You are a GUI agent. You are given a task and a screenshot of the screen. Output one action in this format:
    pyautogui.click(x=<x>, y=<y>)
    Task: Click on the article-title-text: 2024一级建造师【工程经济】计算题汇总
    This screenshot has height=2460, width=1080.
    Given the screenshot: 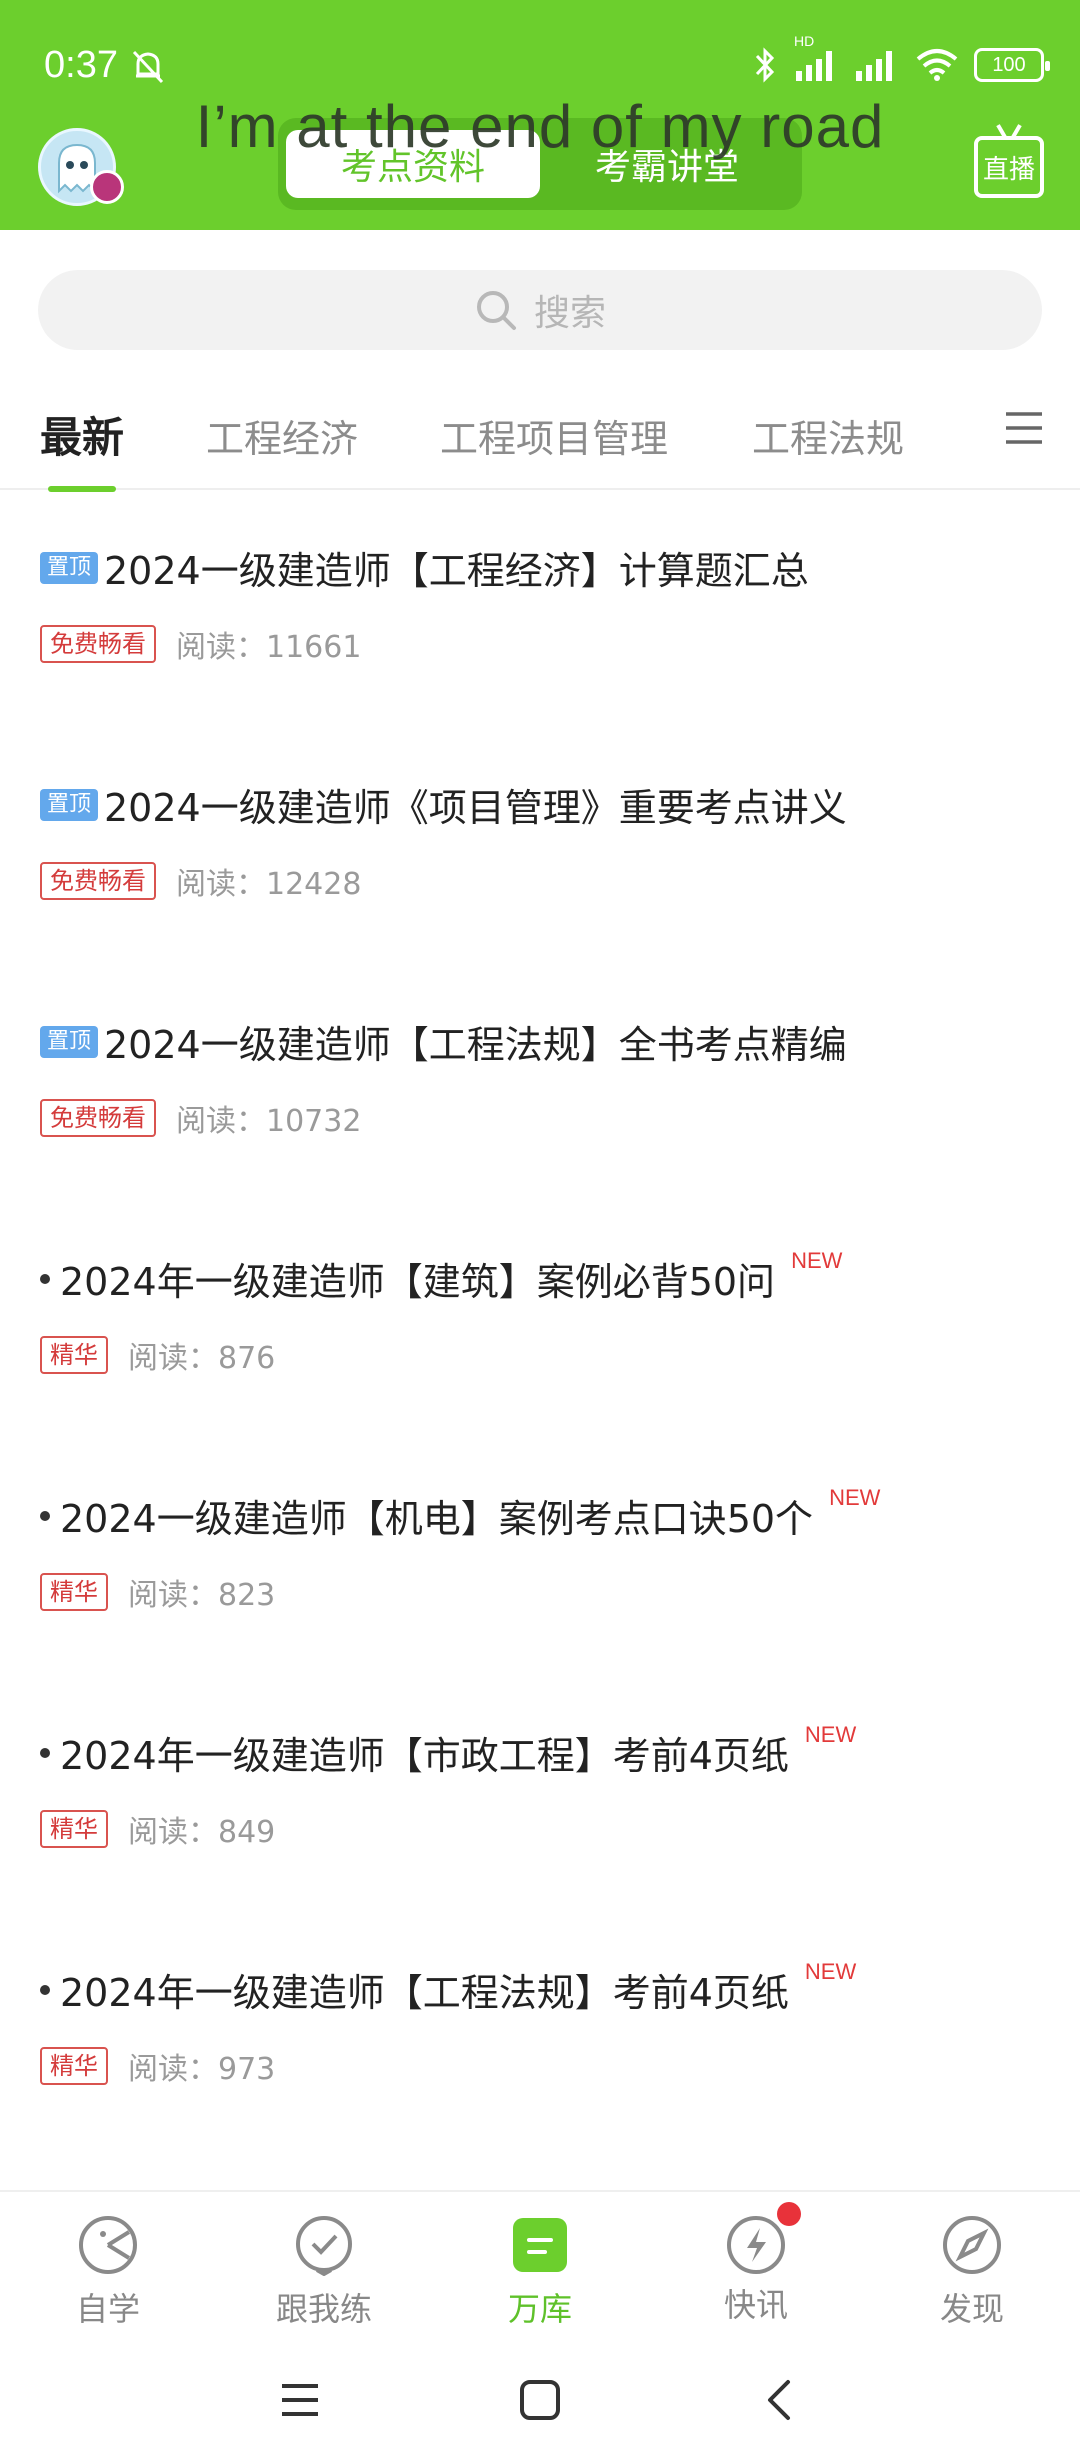 What is the action you would take?
    pyautogui.click(x=456, y=571)
    